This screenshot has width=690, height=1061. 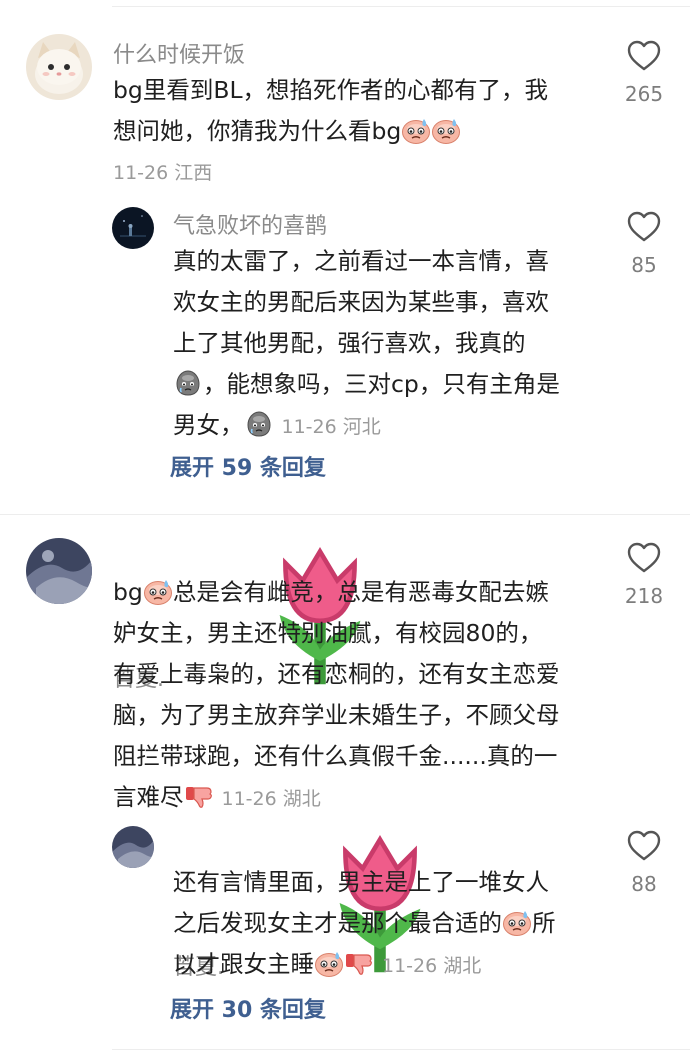 I want to click on comment-text: bg里看到BL，想掐死作者的心都有了，我 想问她，你猜我为什么看bg, so click(x=330, y=111).